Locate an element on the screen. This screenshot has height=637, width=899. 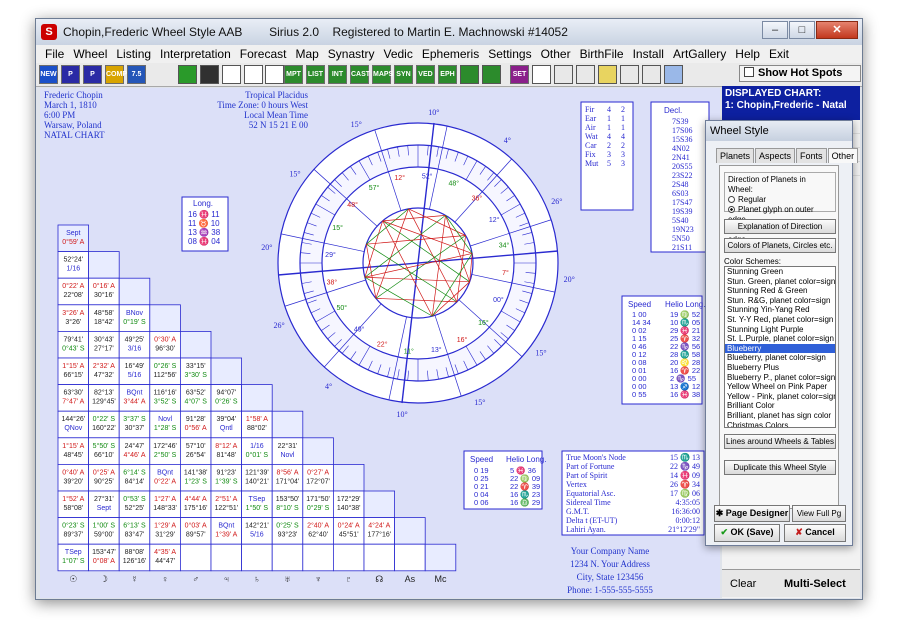
cancel-button: ✘ Cancel is located at coordinates (815, 533).